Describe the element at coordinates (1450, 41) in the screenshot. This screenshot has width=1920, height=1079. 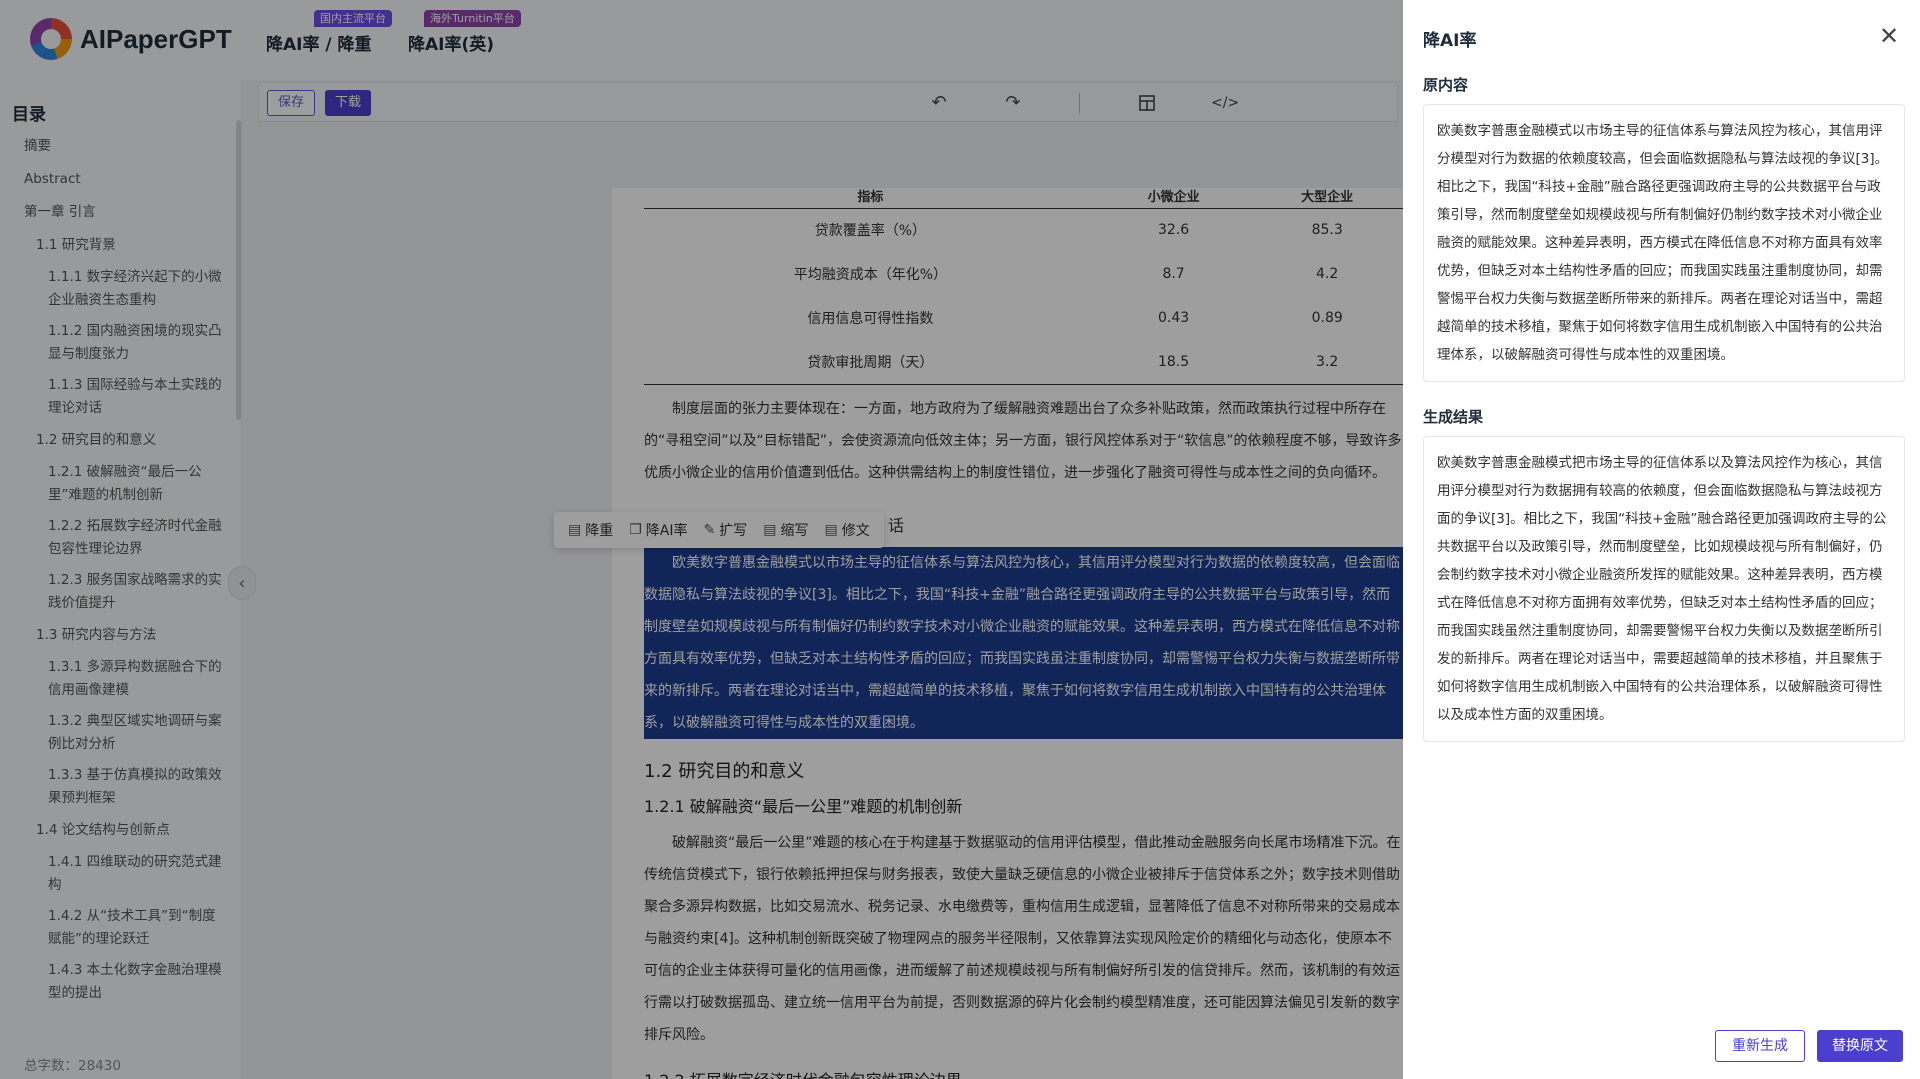
I see `drawer-title: 降AI率` at that location.